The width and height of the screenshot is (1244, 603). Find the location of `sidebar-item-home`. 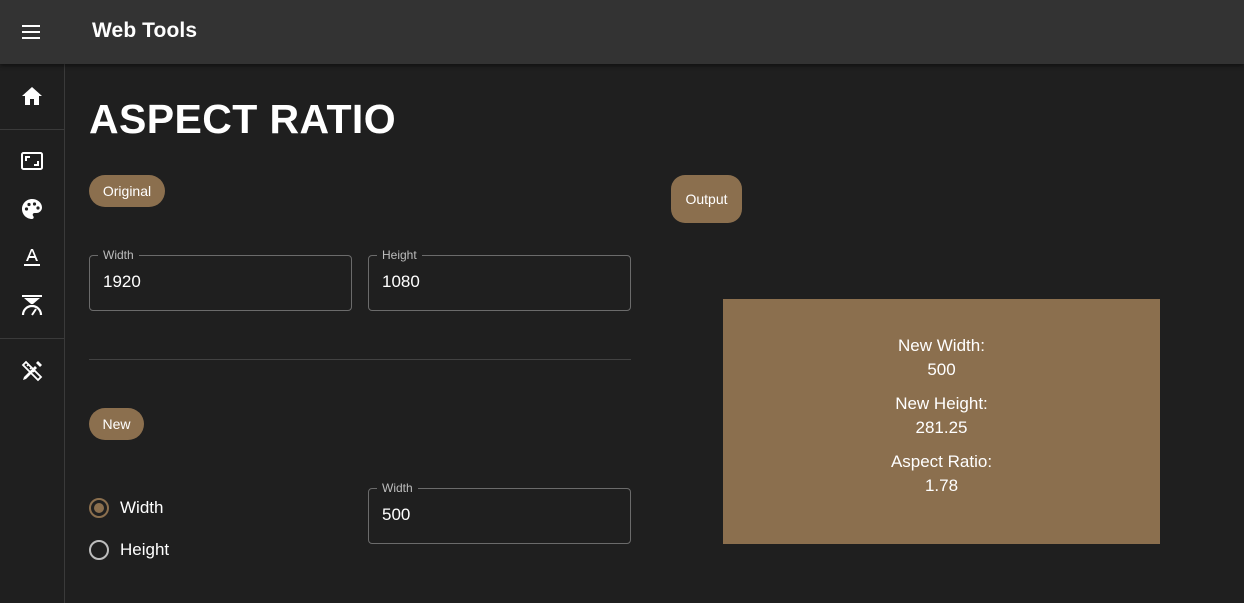

sidebar-item-home is located at coordinates (32, 96).